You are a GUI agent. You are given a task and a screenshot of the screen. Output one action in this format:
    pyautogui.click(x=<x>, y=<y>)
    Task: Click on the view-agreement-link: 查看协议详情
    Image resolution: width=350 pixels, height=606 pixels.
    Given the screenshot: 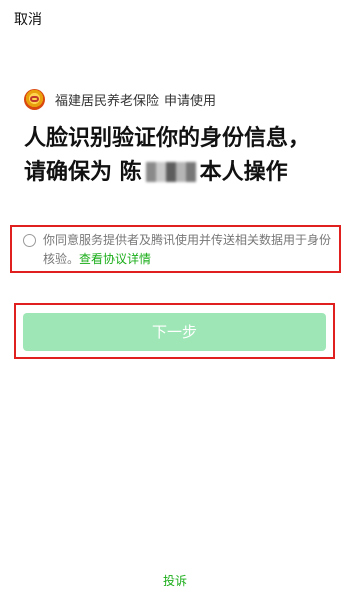 What is the action you would take?
    pyautogui.click(x=115, y=259)
    